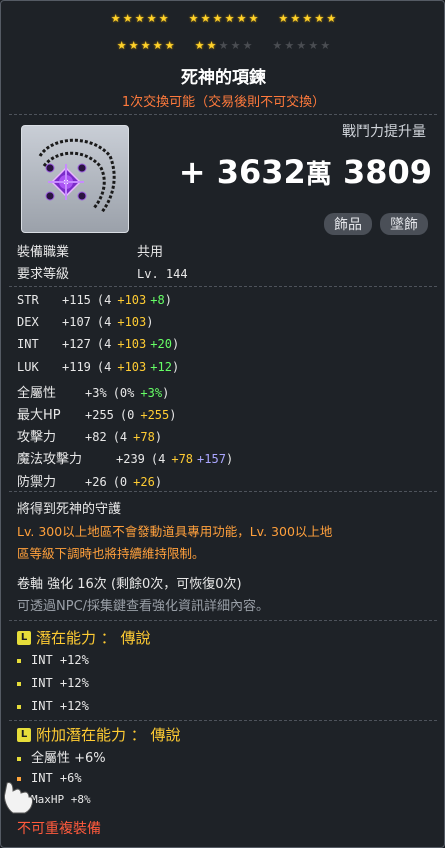 The height and width of the screenshot is (848, 445). What do you see at coordinates (50, 460) in the screenshot?
I see `stat-key: 魔法攻擊力` at bounding box center [50, 460].